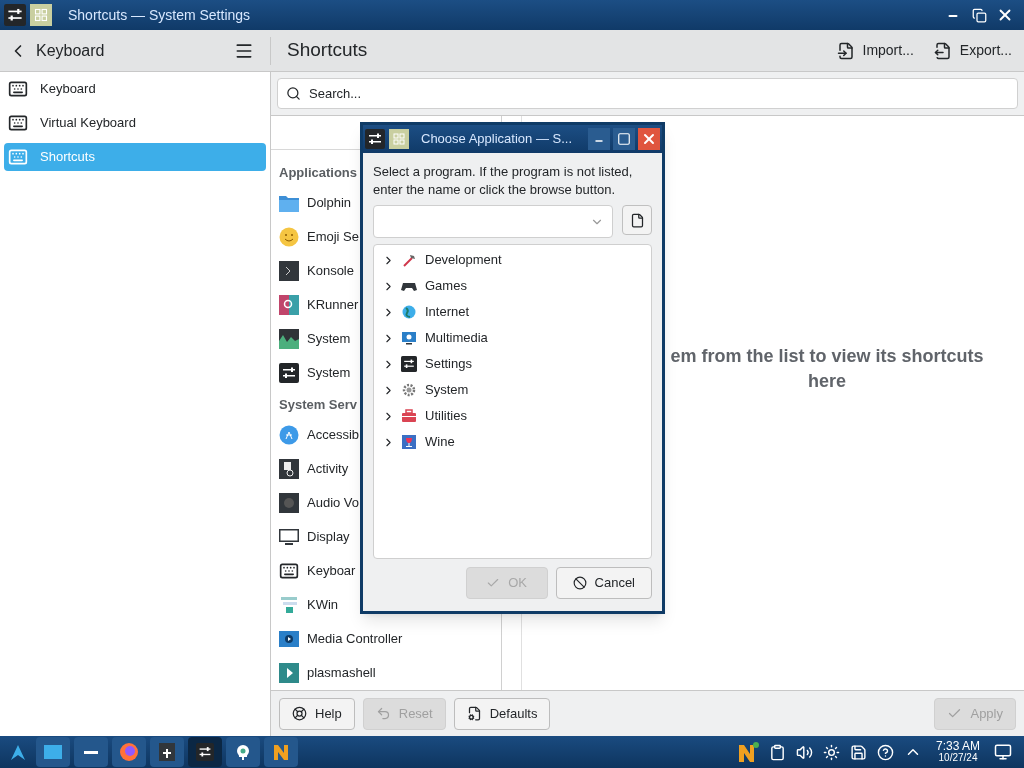 This screenshot has width=1024, height=768. What do you see at coordinates (319, 435) in the screenshot?
I see `list-item: Accessib` at bounding box center [319, 435].